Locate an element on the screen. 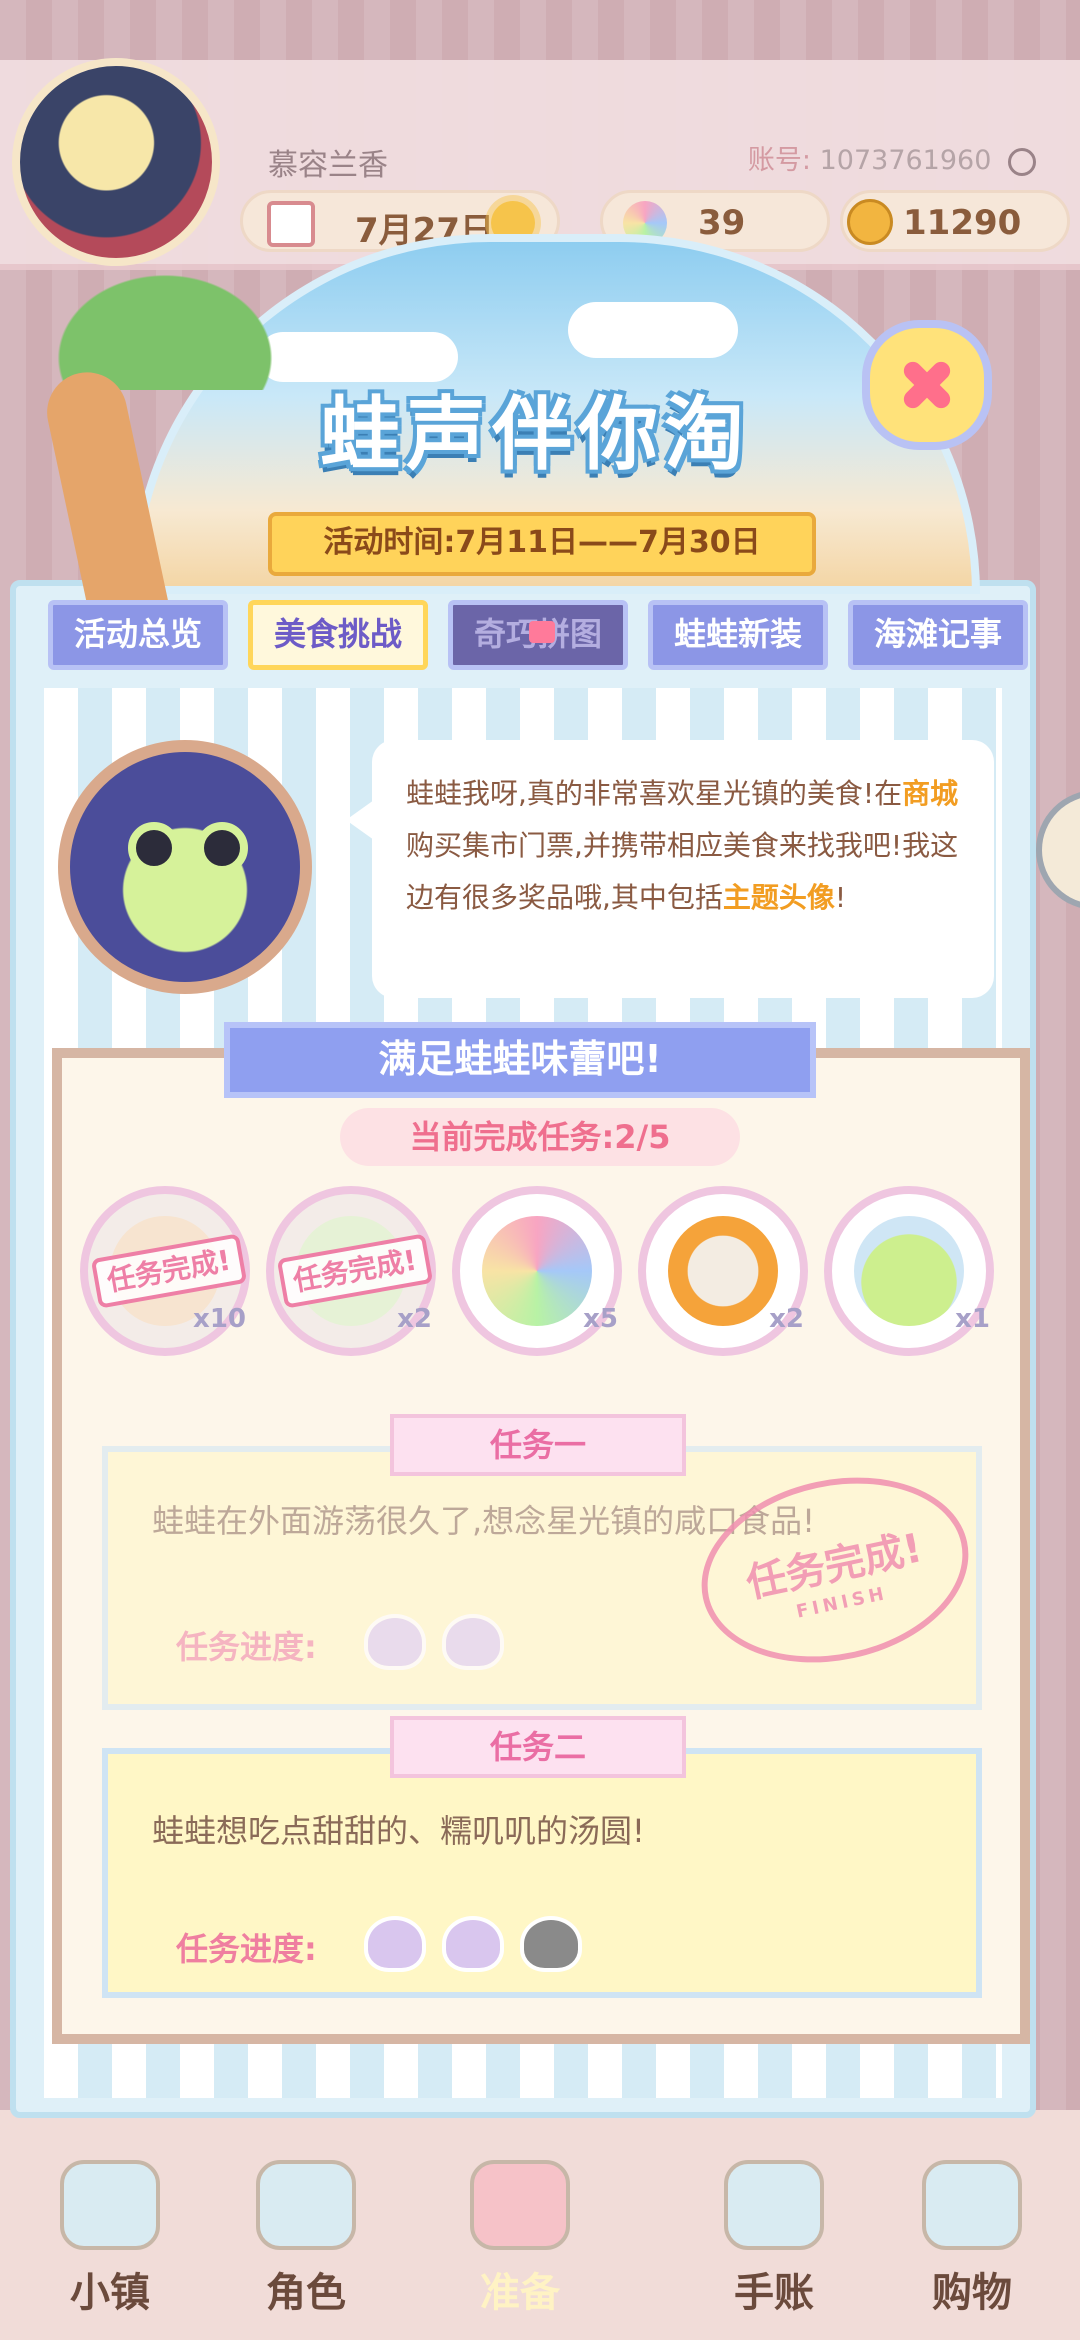 The width and height of the screenshot is (1080, 2340). panel-title: 满足蛙蛙味蕾吧! is located at coordinates (520, 1060).